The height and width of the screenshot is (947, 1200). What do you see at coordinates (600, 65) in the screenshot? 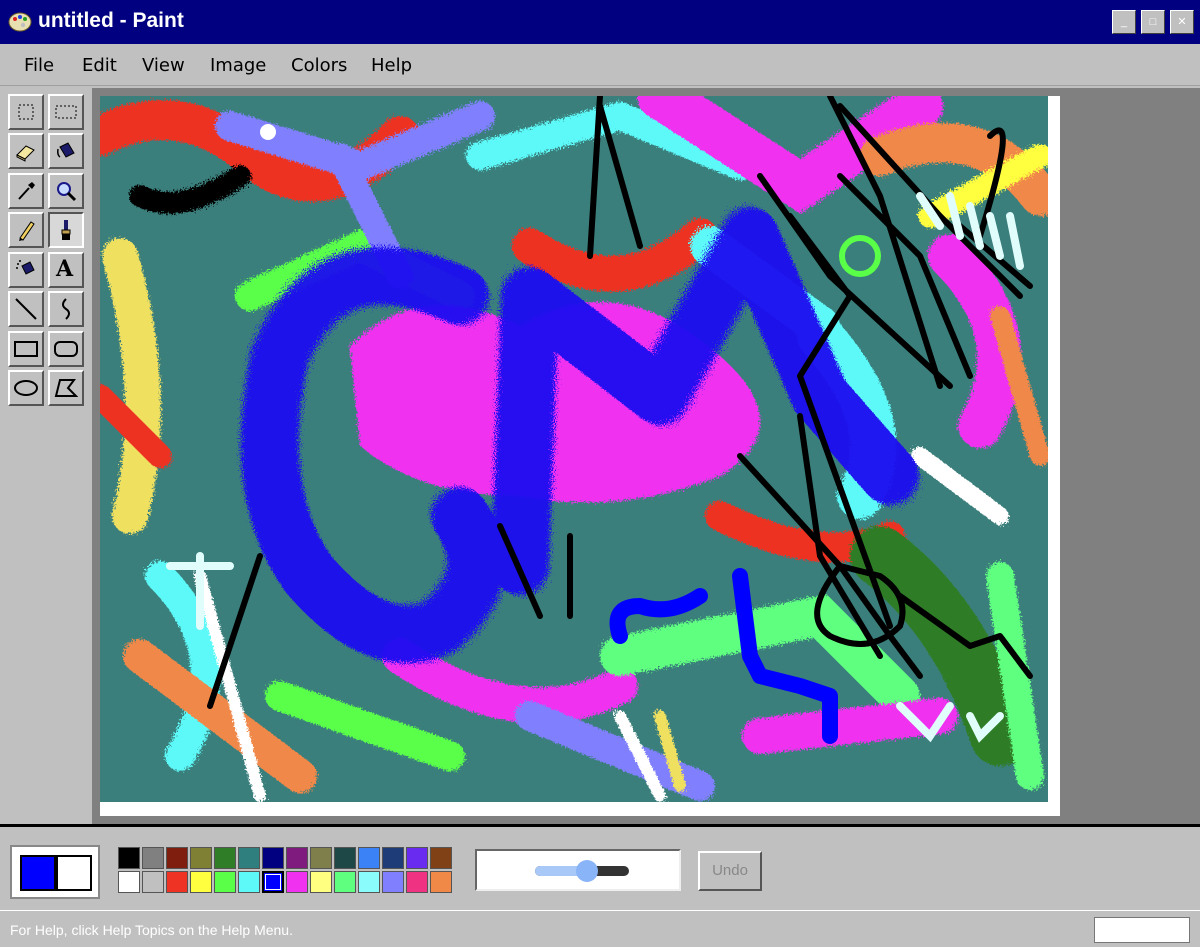
I see `menu-bar: File Edit View Image Colors Help` at bounding box center [600, 65].